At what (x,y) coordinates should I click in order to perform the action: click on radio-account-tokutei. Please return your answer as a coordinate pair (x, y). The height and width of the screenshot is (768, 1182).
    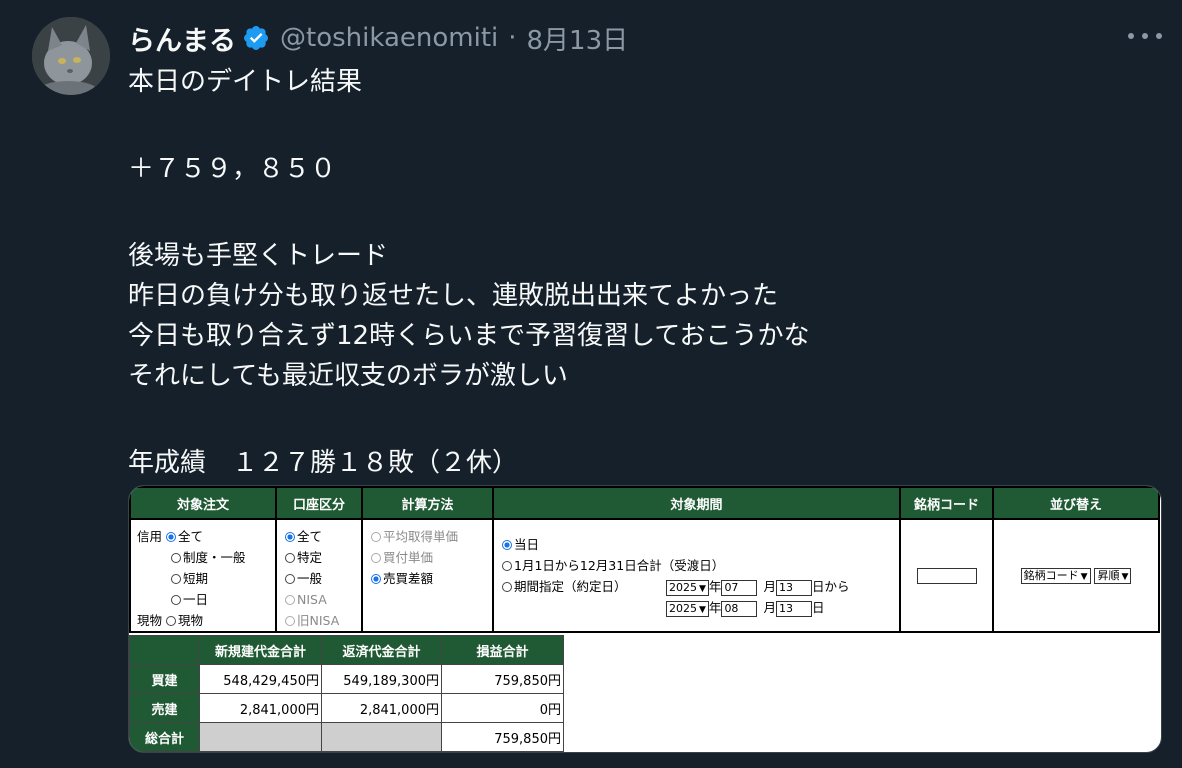
    Looking at the image, I should click on (290, 558).